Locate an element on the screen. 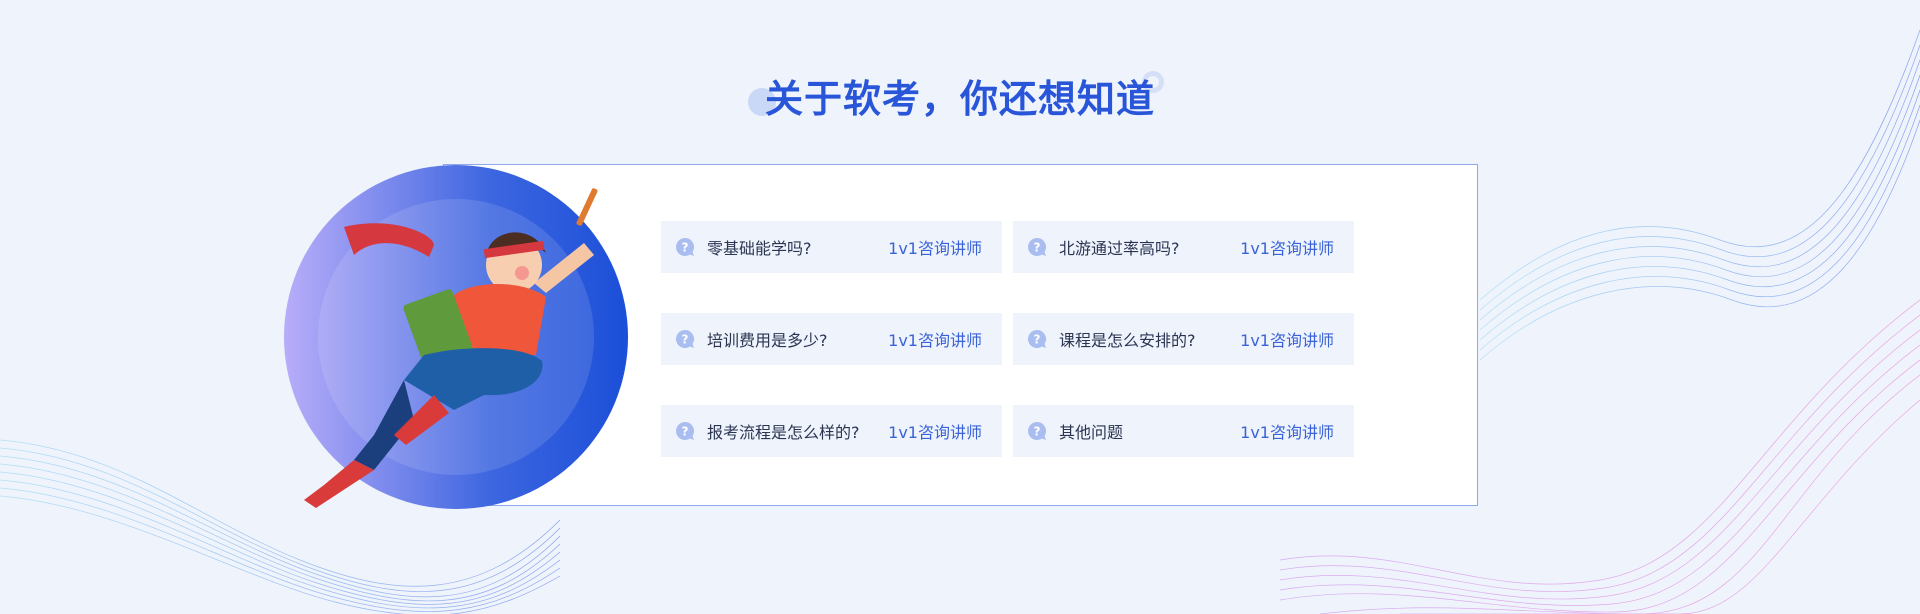 This screenshot has width=1920, height=614. faq-question: 北游通过率高吗? is located at coordinates (1119, 248).